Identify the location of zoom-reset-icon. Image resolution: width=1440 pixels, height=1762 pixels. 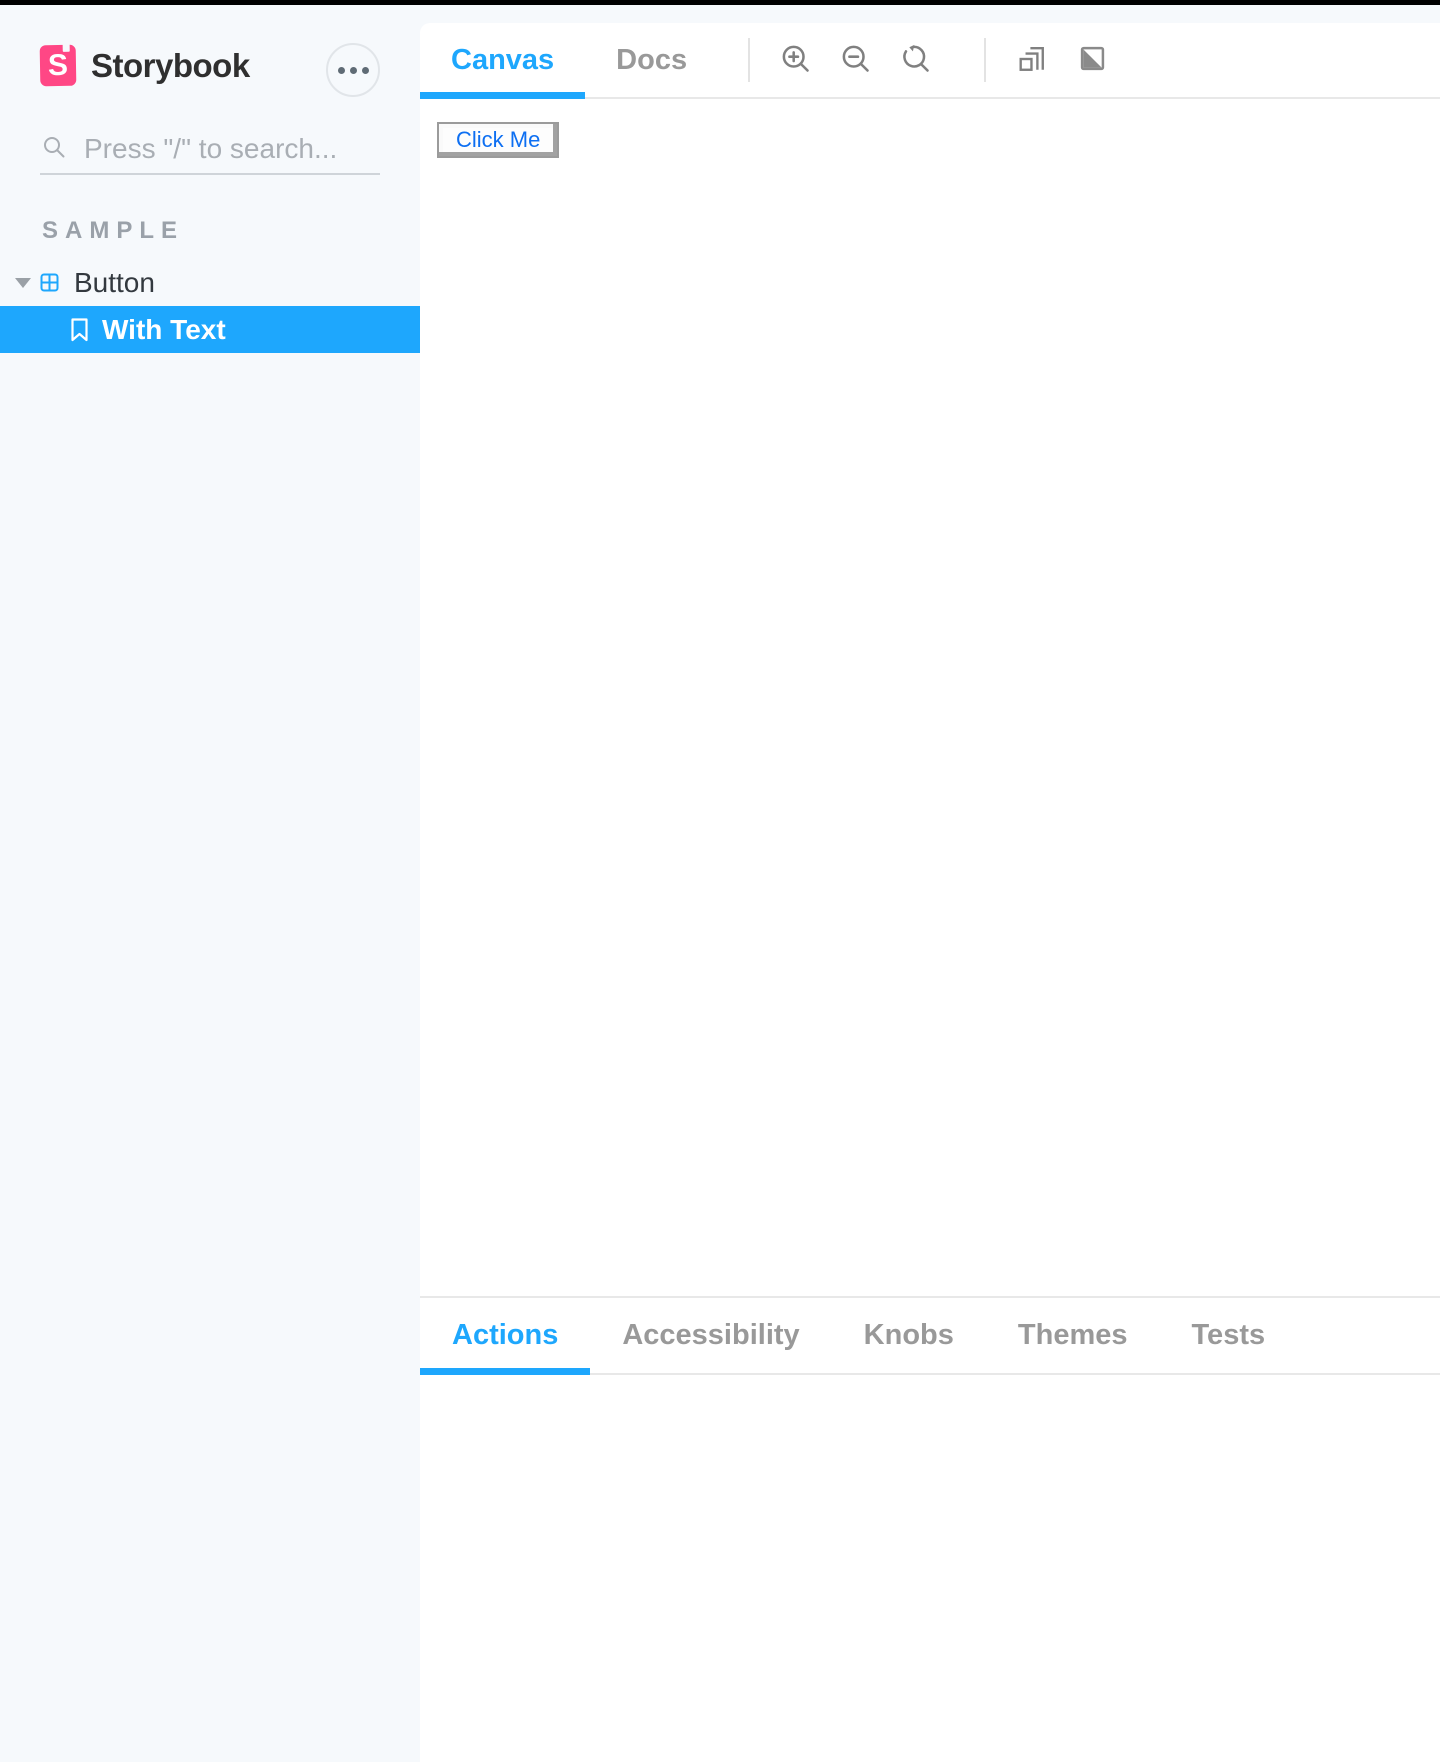
(916, 60).